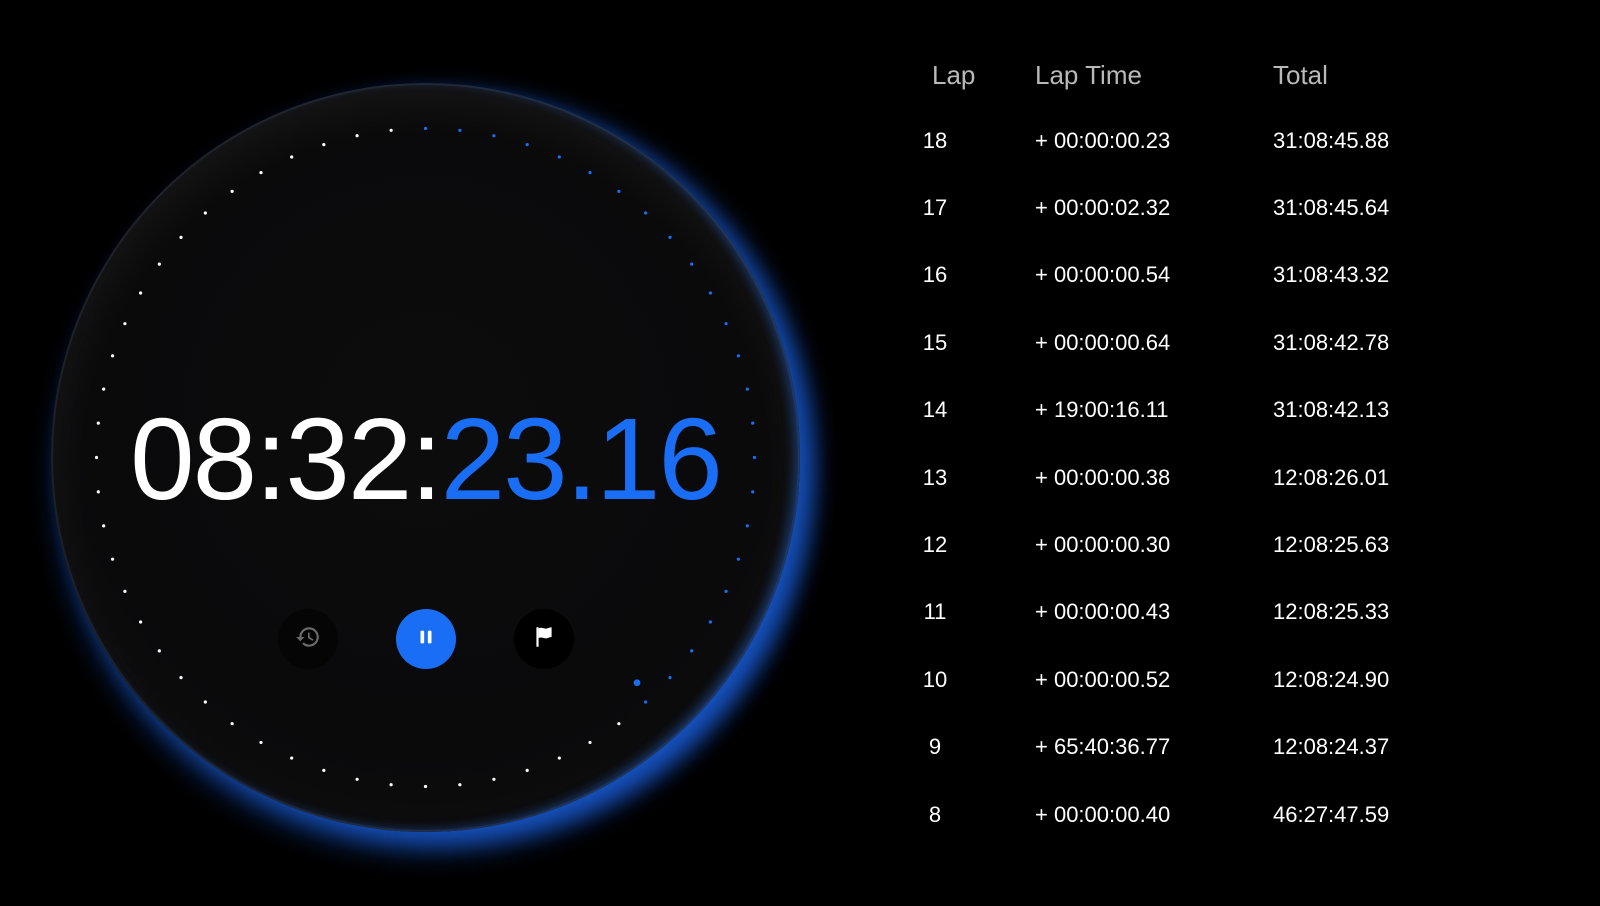 This screenshot has height=906, width=1600. I want to click on elapsed-time-hours-minutes: 08:32:, so click(286, 459).